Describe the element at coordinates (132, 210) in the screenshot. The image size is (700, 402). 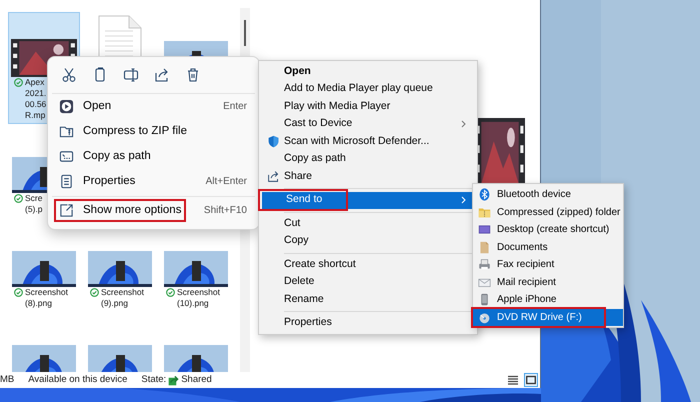
I see `menu-label: Show more options` at that location.